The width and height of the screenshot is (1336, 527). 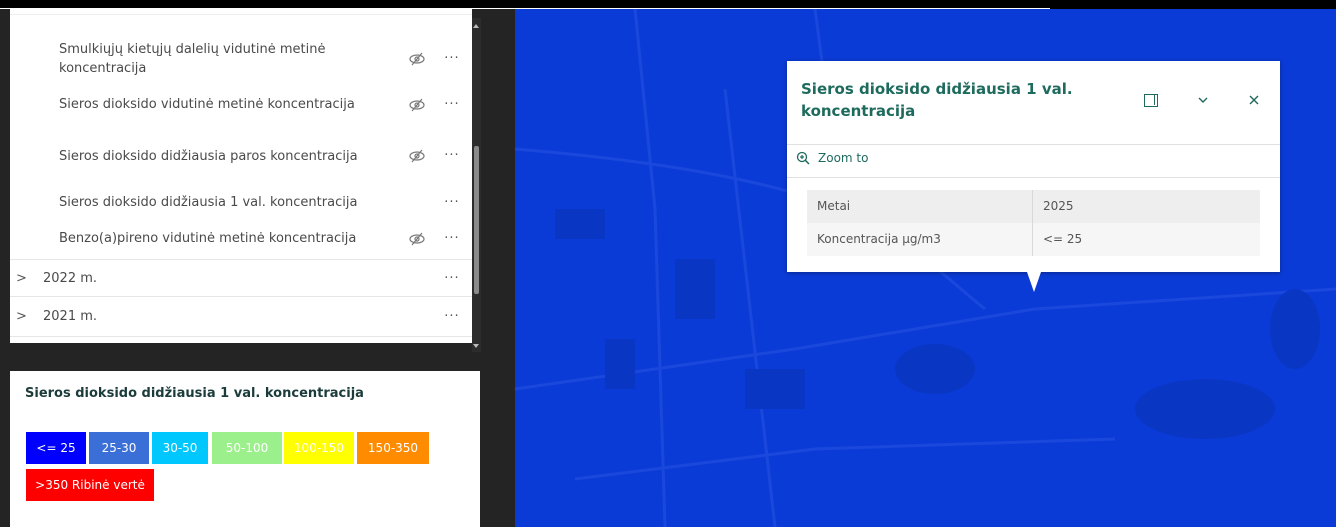 I want to click on scroll-down-icon, so click(x=476, y=346).